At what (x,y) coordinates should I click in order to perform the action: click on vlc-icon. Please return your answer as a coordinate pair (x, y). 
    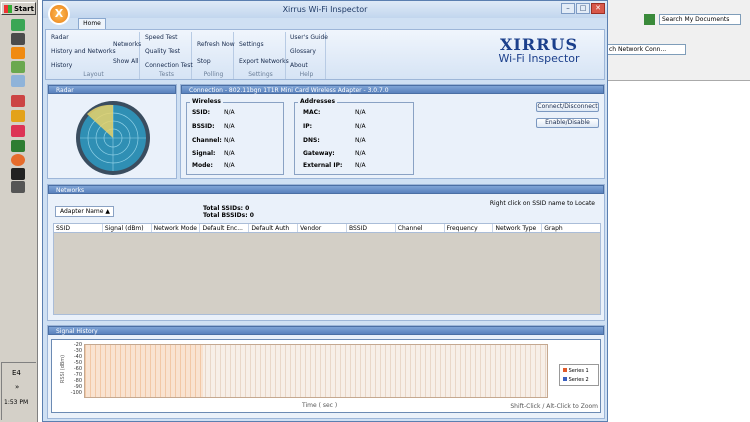
    Looking at the image, I should click on (18, 53).